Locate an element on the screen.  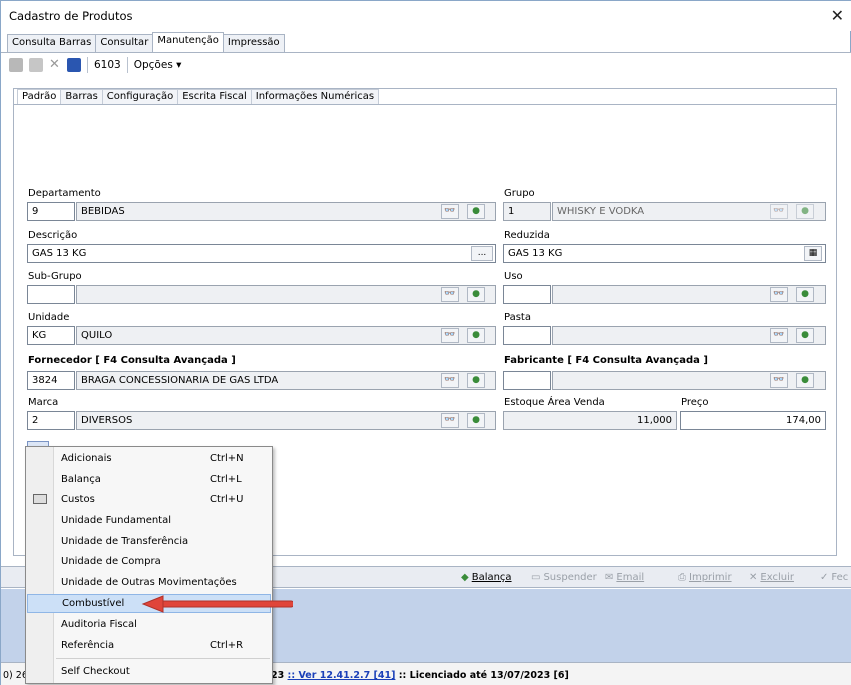
balanca-button: ◆ Balança is located at coordinates (486, 577).